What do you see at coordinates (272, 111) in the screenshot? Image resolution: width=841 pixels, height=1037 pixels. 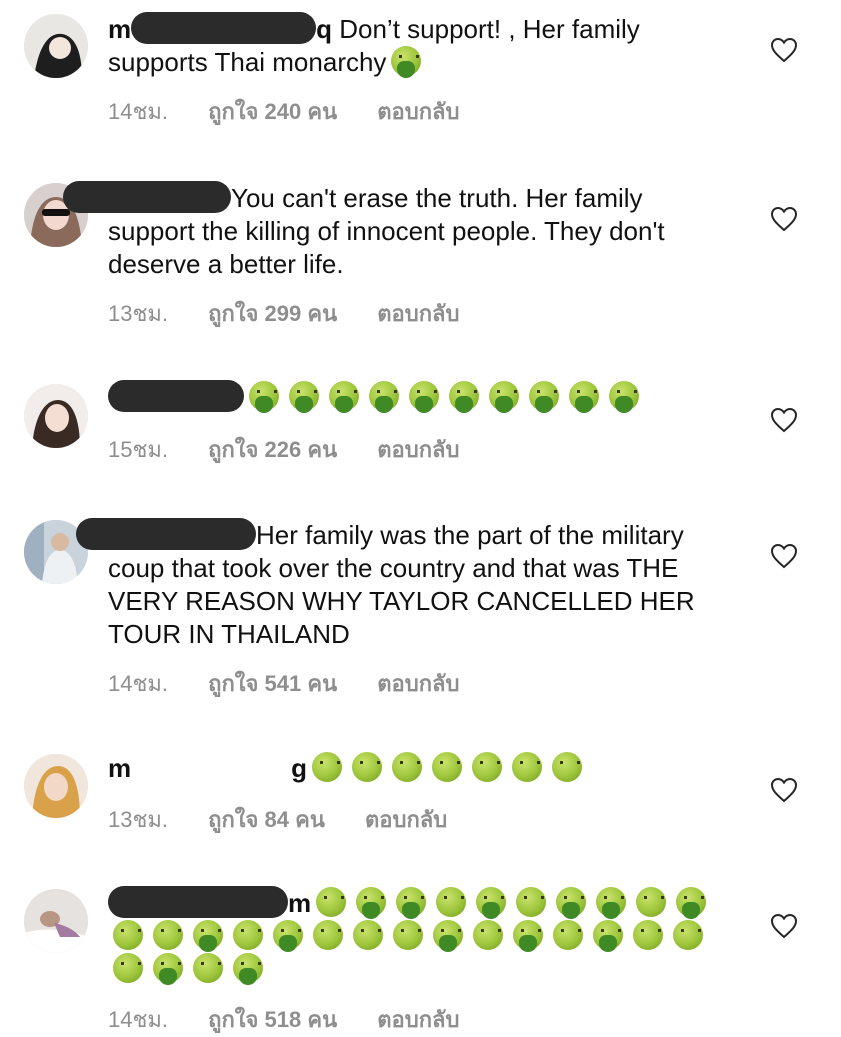 I see `like-count: ถูกใจ 240 คน` at bounding box center [272, 111].